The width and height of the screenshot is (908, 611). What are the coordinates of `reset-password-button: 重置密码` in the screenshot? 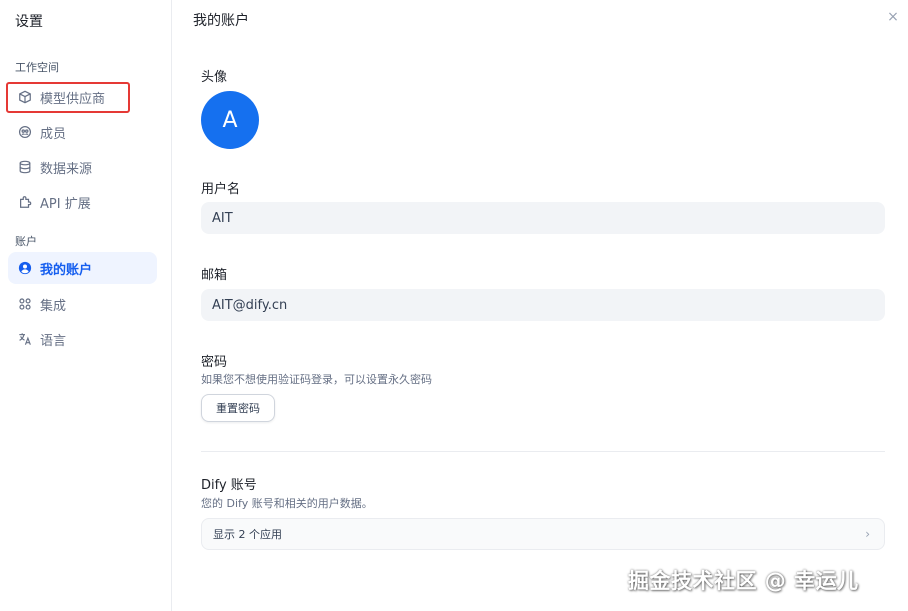 It's located at (238, 408).